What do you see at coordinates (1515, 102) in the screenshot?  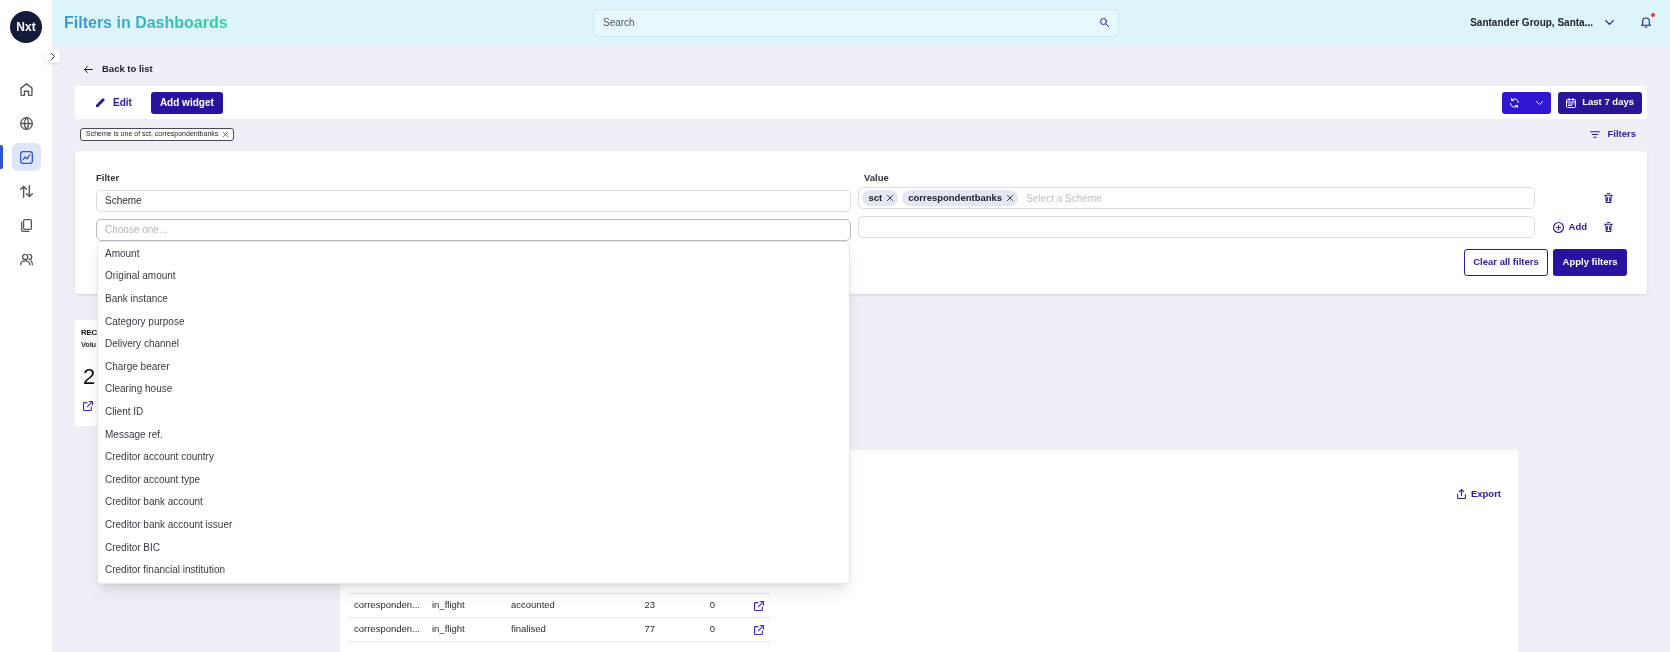 I see `refresh-icon` at bounding box center [1515, 102].